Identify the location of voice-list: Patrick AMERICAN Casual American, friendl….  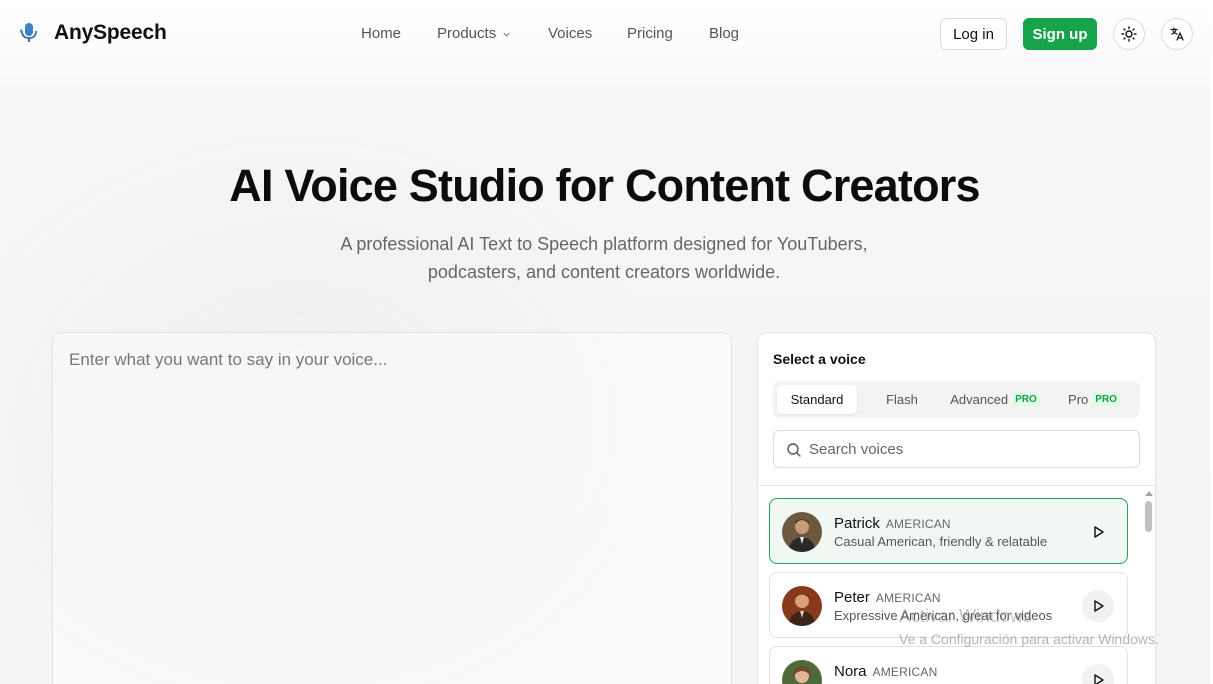
(956, 585).